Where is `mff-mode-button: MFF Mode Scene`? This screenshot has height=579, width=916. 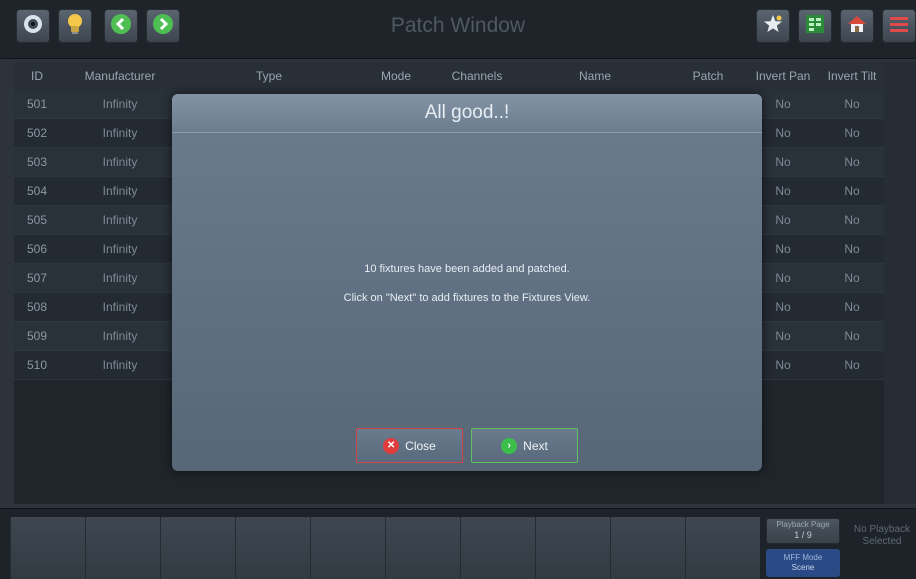 mff-mode-button: MFF Mode Scene is located at coordinates (803, 563).